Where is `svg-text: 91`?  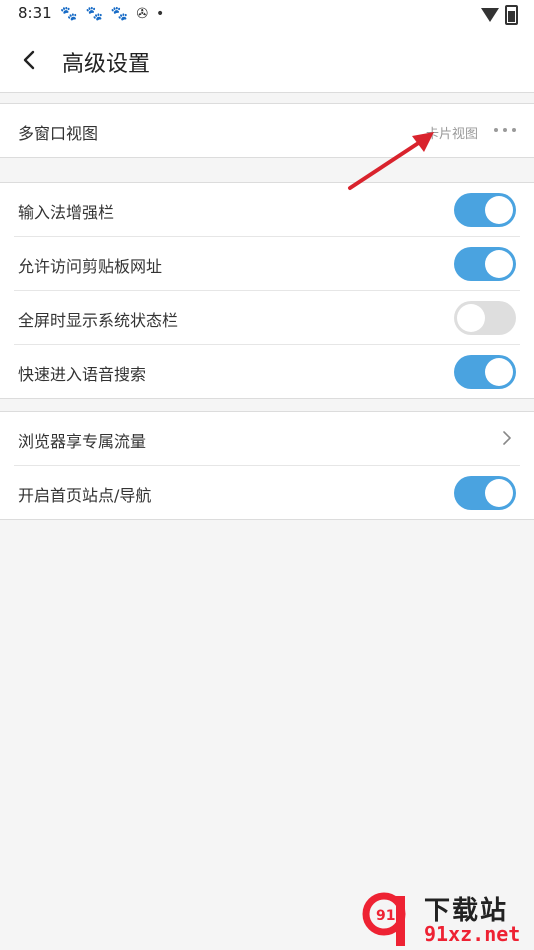
svg-text: 91 is located at coordinates (385, 916).